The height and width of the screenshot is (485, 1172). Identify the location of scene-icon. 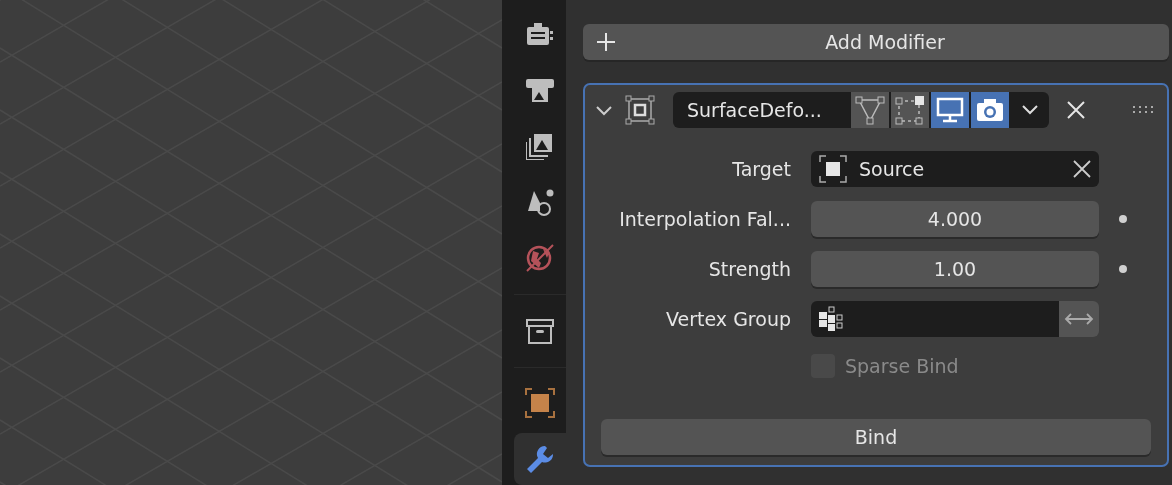
(540, 202).